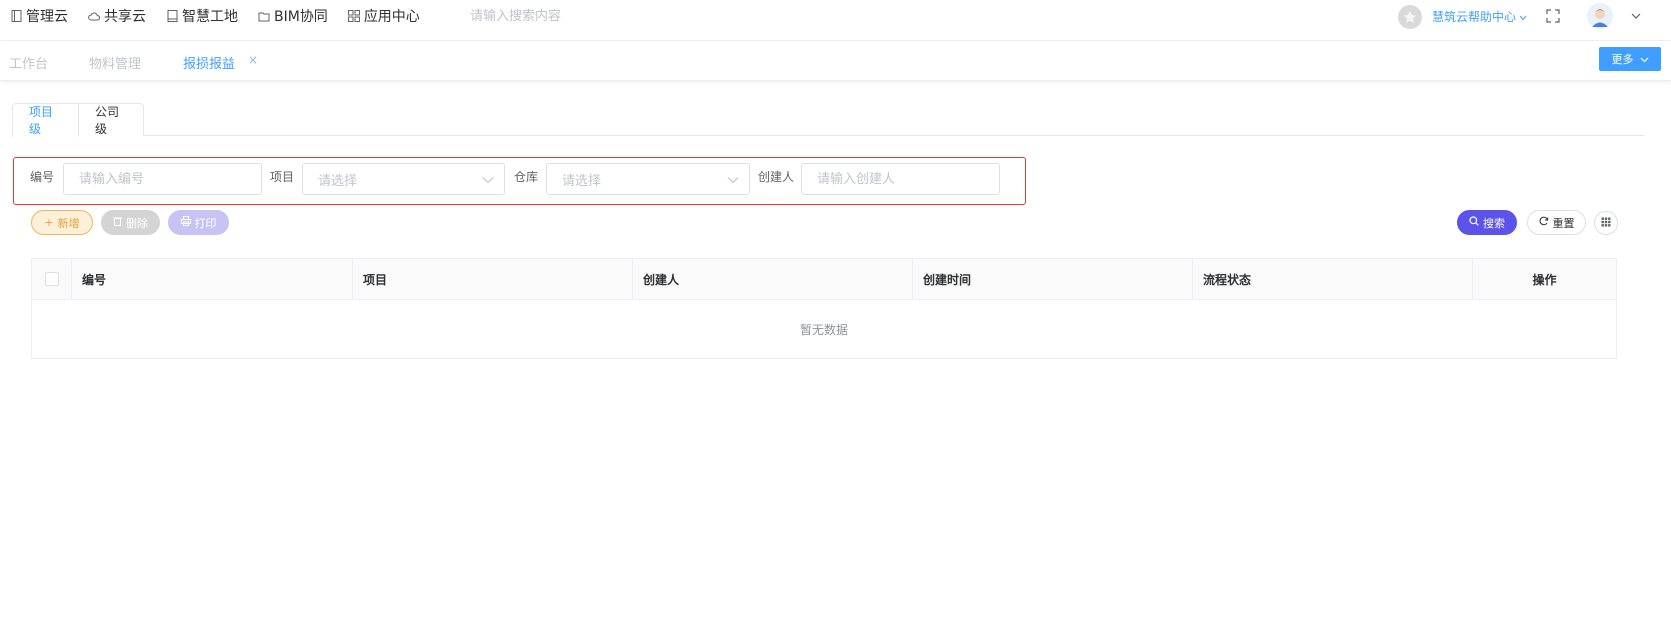 The width and height of the screenshot is (1671, 622). Describe the element at coordinates (1474, 17) in the screenshot. I see `help-center-label: 慧筑云帮助中心` at that location.